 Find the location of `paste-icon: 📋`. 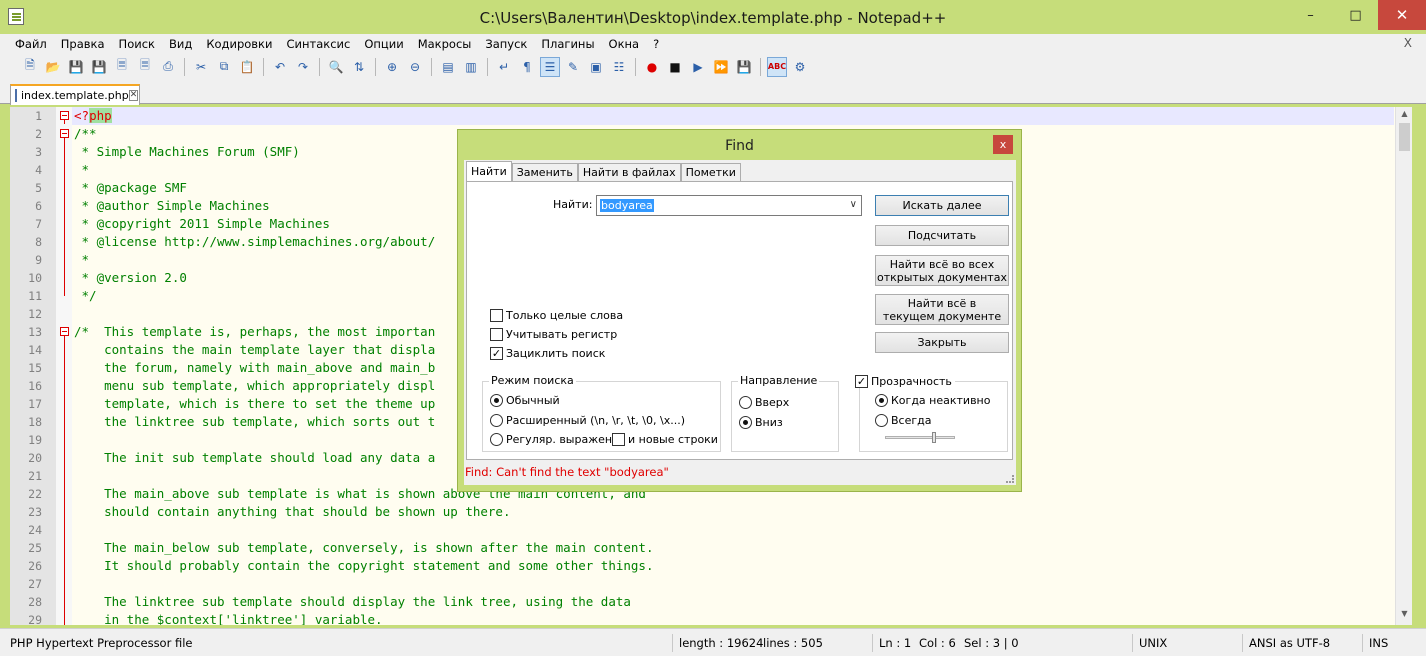

paste-icon: 📋 is located at coordinates (247, 67).